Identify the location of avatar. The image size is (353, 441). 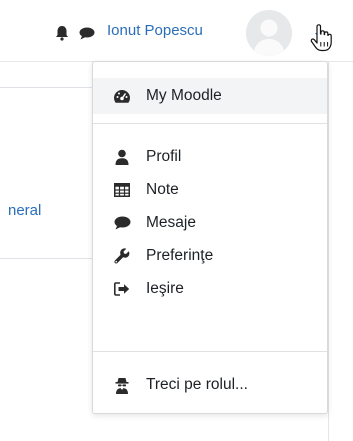
(269, 33).